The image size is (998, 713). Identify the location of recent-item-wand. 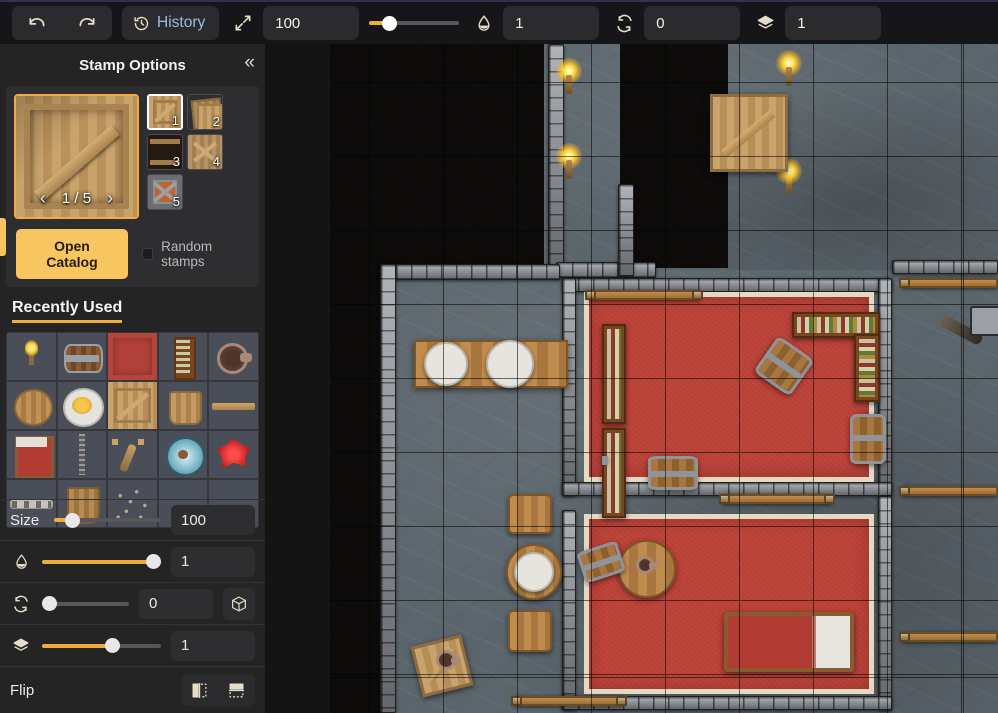
(132, 454).